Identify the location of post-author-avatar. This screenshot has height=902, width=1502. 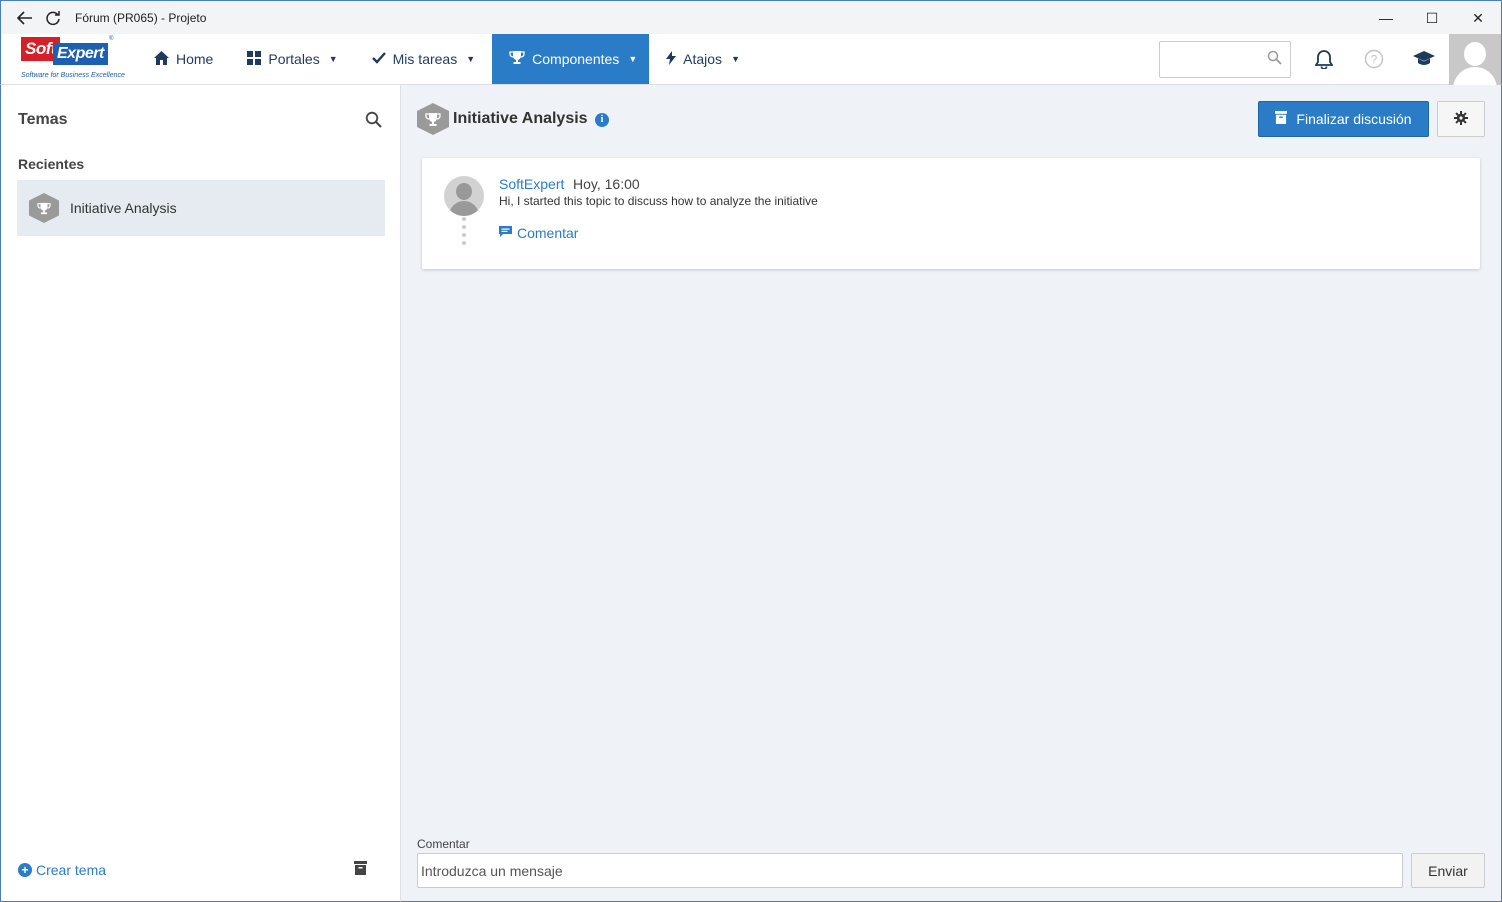
(464, 196).